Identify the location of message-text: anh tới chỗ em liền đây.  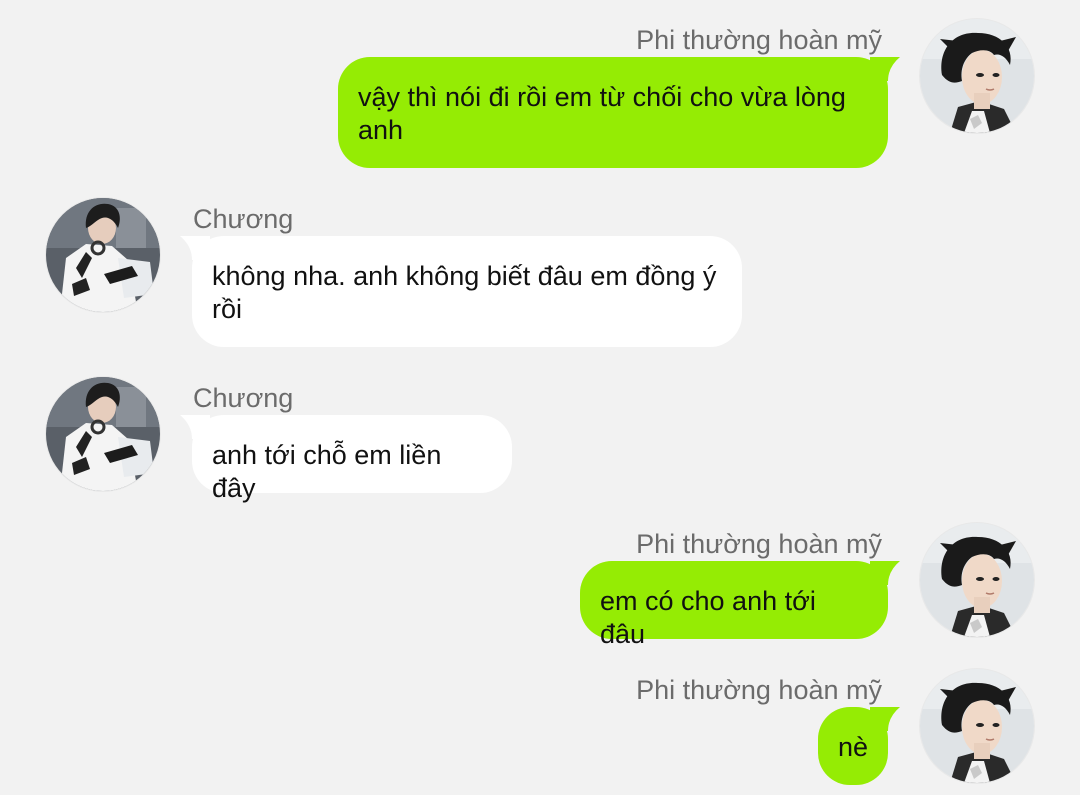
(327, 471).